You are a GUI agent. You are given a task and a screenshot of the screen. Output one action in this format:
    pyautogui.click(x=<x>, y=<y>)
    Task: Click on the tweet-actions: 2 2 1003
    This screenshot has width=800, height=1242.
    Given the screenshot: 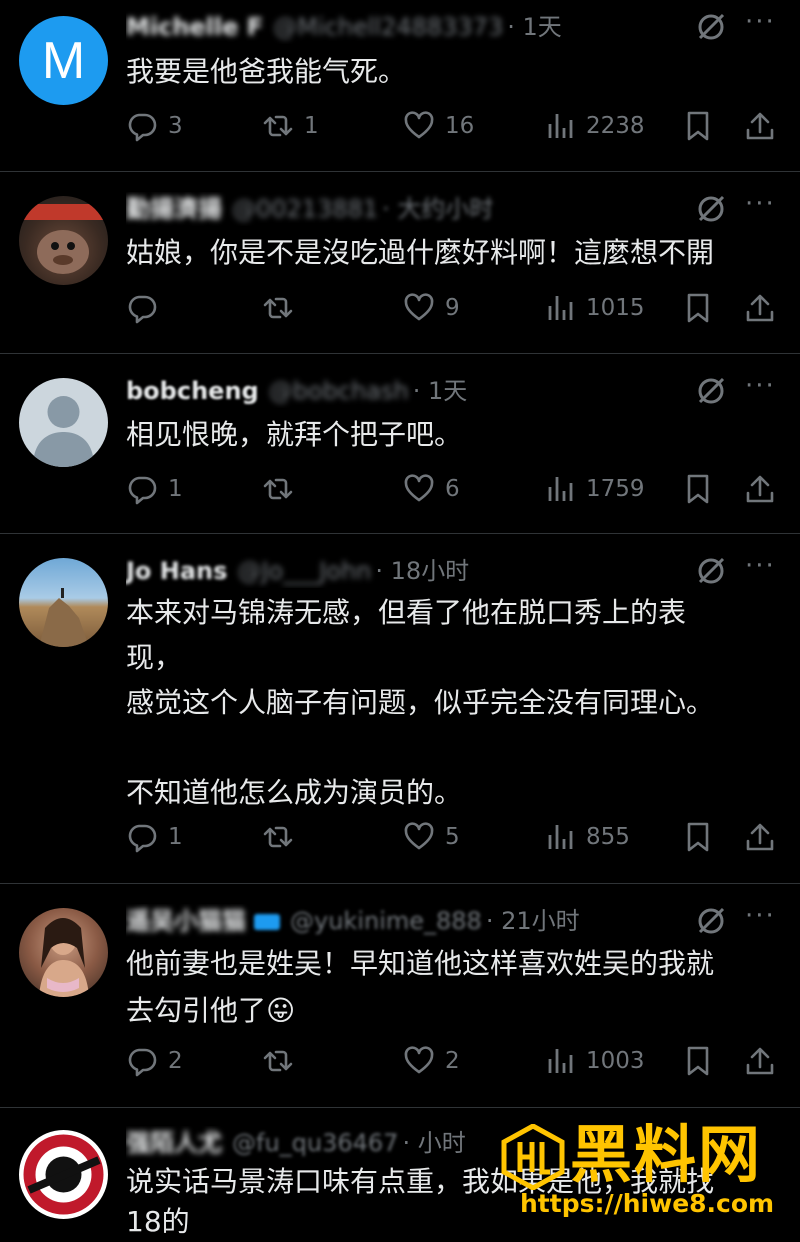 What is the action you would take?
    pyautogui.click(x=456, y=1061)
    